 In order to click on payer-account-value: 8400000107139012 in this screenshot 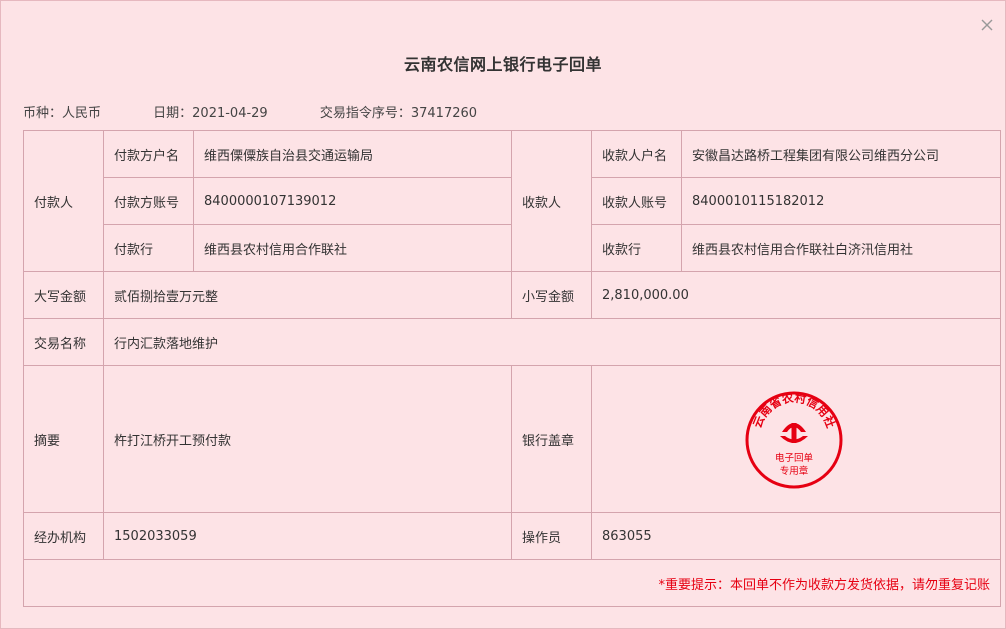, I will do `click(352, 201)`.